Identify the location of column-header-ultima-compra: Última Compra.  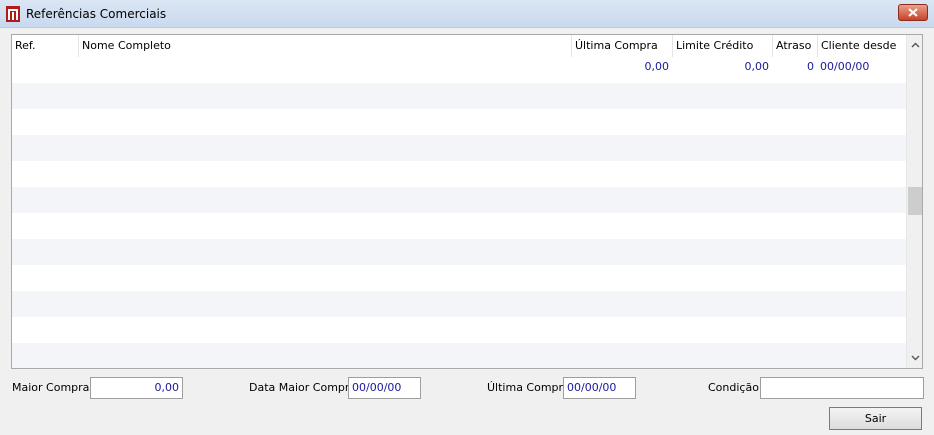
(622, 46).